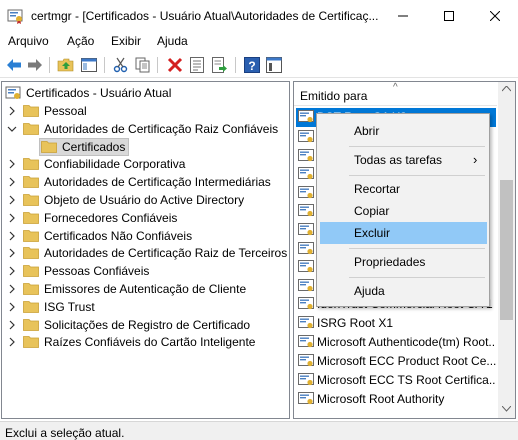 The width and height of the screenshot is (518, 440). I want to click on scrollbar-thumb, so click(506, 250).